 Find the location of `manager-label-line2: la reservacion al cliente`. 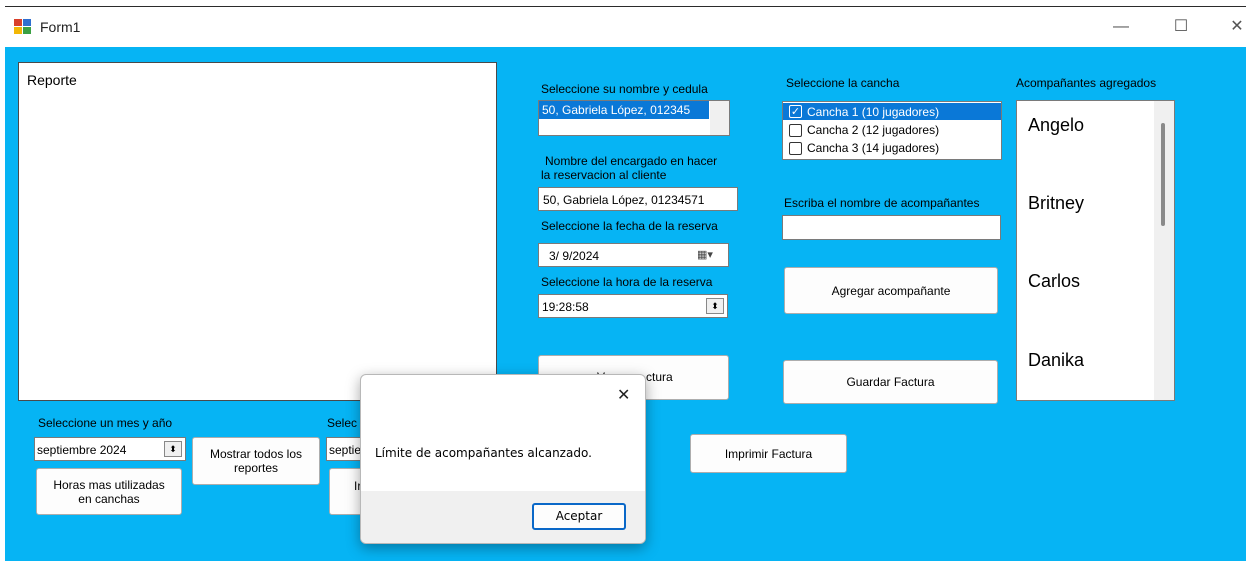

manager-label-line2: la reservacion al cliente is located at coordinates (604, 175).